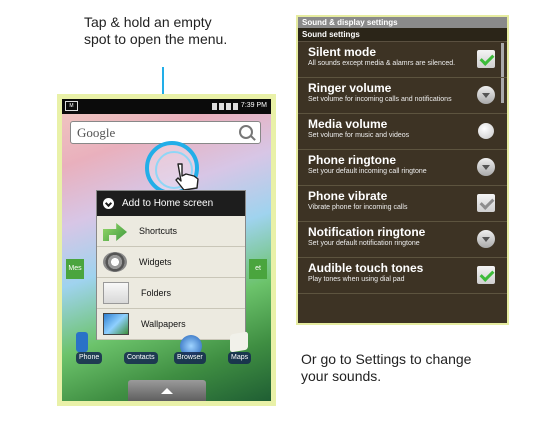  What do you see at coordinates (240, 358) in the screenshot?
I see `dock-label-maps: Maps` at bounding box center [240, 358].